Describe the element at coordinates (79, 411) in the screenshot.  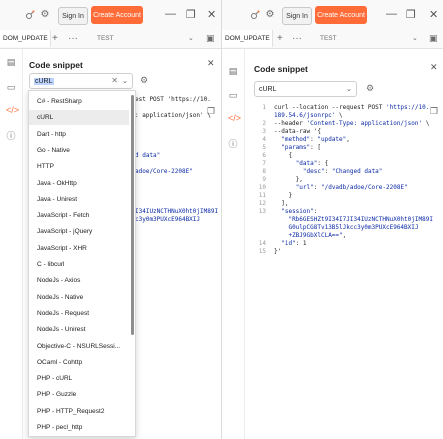
I see `language-option: PHP - HTTP_Request2` at that location.